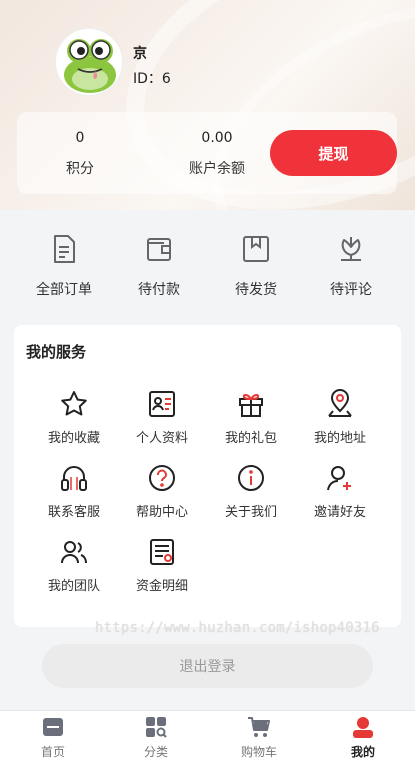 The height and width of the screenshot is (766, 415). What do you see at coordinates (237, 628) in the screenshot?
I see `watermark-text: https://www.huzhan.com/ishop40316` at bounding box center [237, 628].